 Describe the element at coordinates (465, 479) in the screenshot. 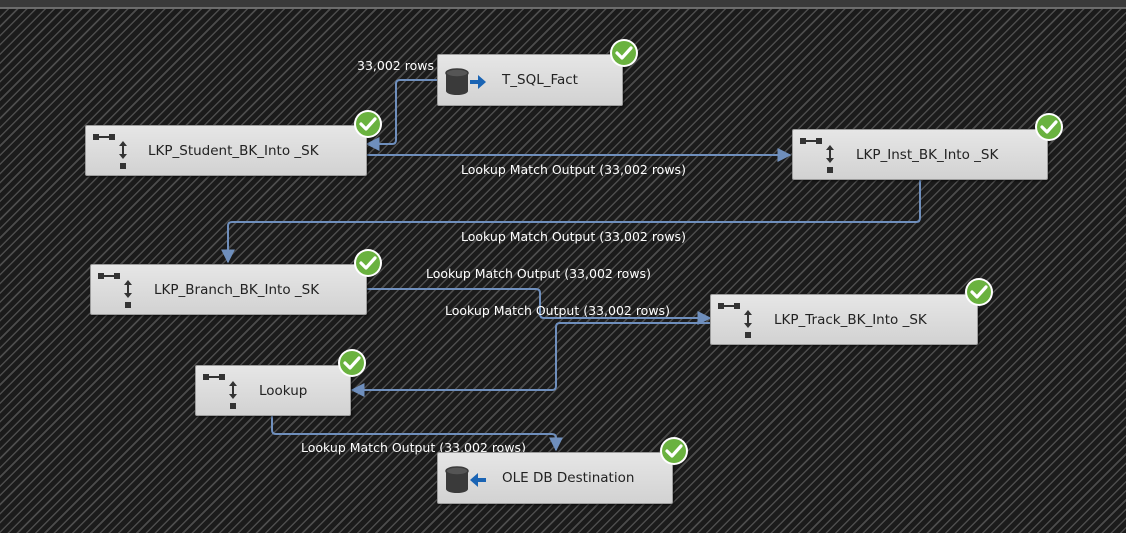

I see `destination-database-icon` at that location.